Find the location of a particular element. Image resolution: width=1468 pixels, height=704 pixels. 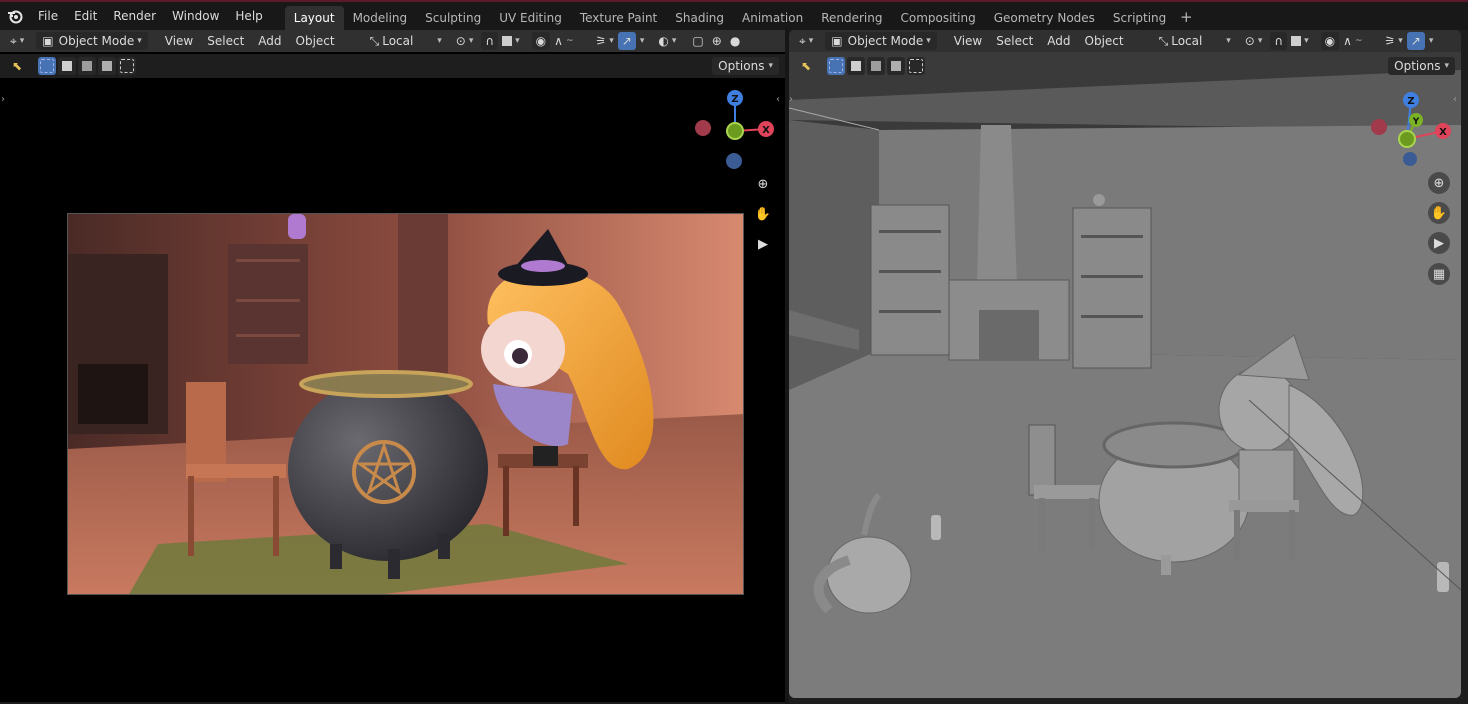

proportional-icon: ◉ is located at coordinates (541, 41).